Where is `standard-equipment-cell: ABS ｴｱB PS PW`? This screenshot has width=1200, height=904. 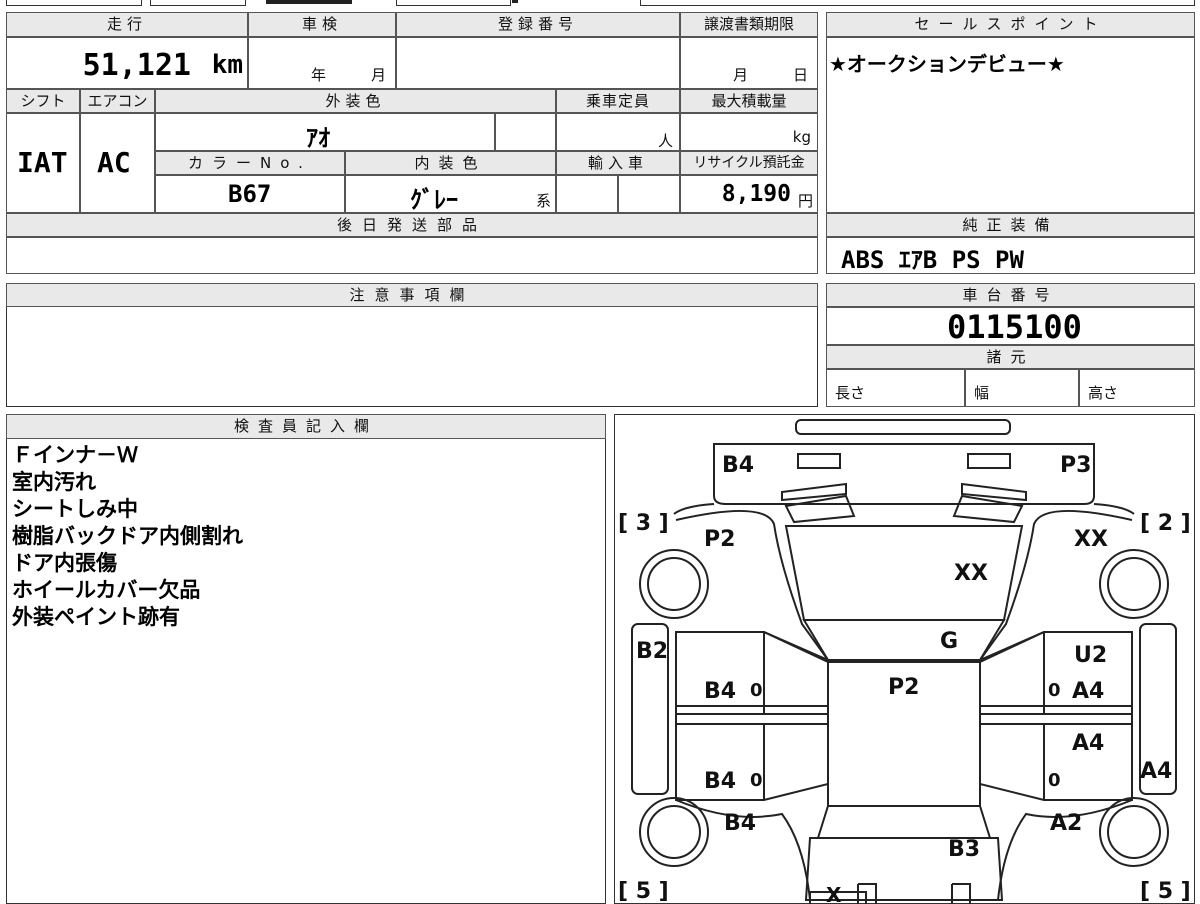 standard-equipment-cell: ABS ｴｱB PS PW is located at coordinates (1010, 255).